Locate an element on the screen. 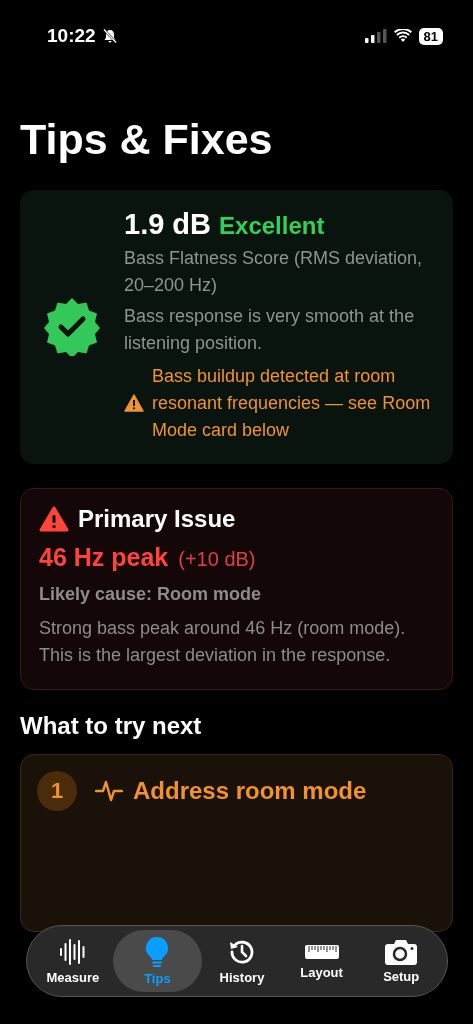 This screenshot has height=1024, width=473. signal-icon is located at coordinates (375, 36).